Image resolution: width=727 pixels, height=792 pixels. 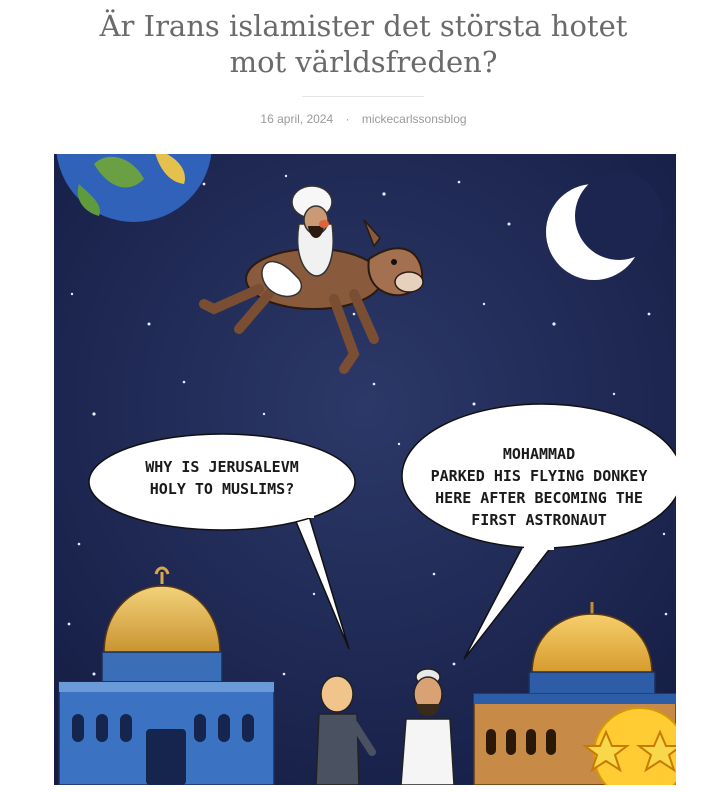 I want to click on title-divider, so click(x=363, y=96).